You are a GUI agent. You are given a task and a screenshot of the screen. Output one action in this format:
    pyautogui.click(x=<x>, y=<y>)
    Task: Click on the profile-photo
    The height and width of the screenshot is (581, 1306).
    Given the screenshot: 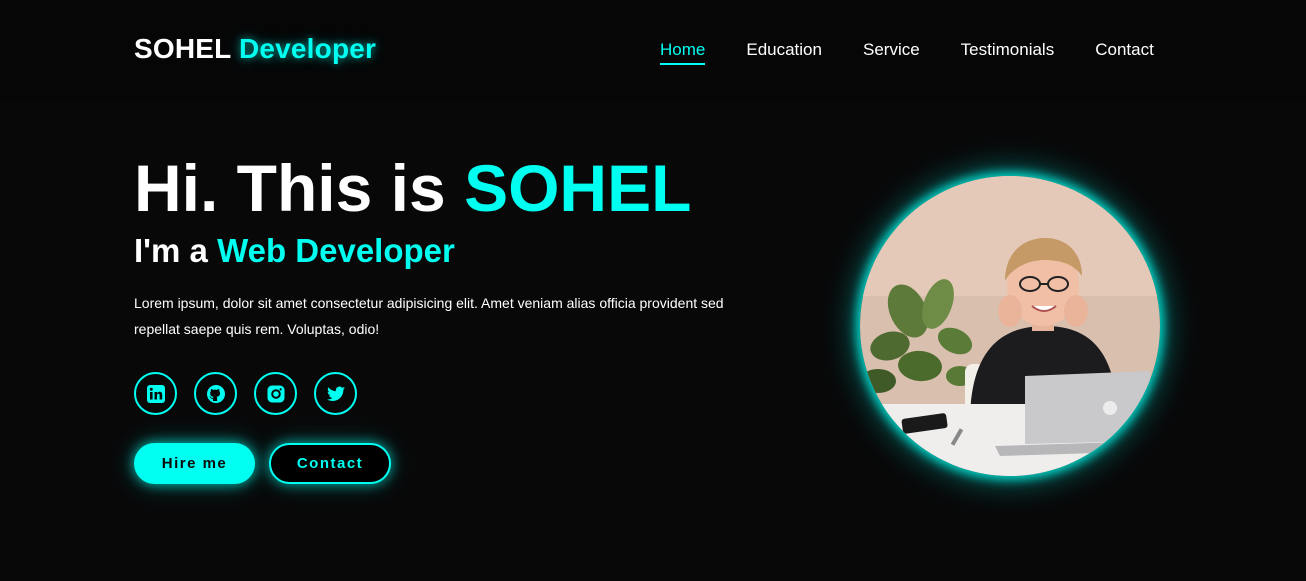 What is the action you would take?
    pyautogui.click(x=1010, y=326)
    